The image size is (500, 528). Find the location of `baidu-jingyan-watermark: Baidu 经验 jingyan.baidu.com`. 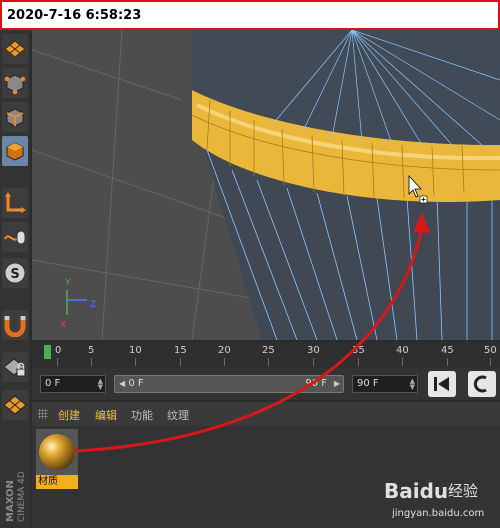

baidu-jingyan-watermark: Baidu 经验 jingyan.baidu.com is located at coordinates (441, 498).